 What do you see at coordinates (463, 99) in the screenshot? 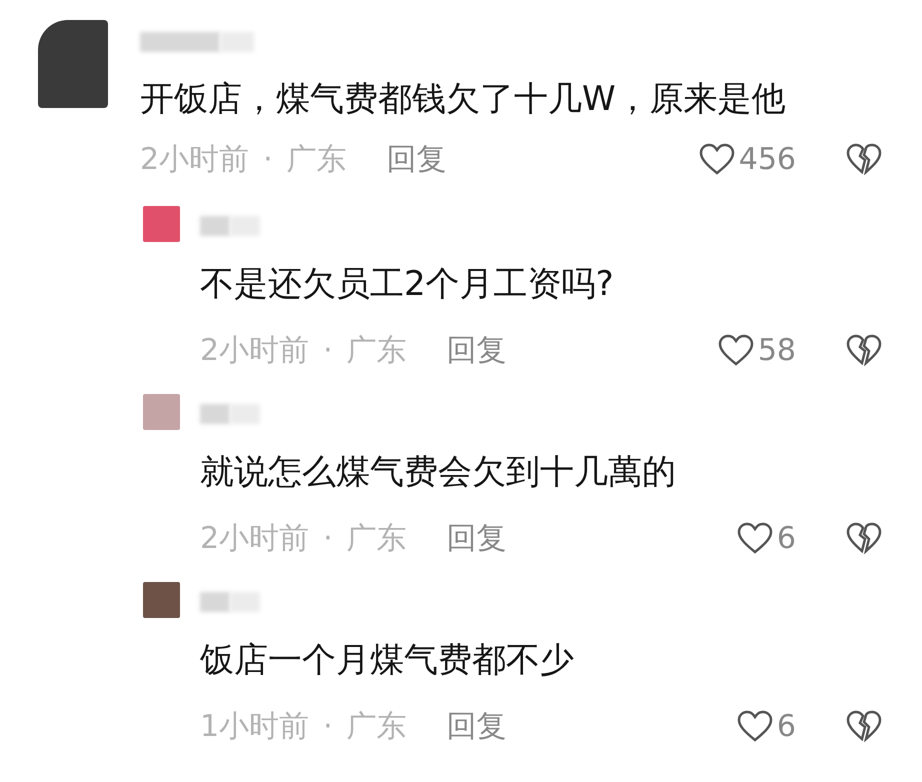
I see `comment-text: 开饭店，煤气费都钱欠了十几W，原来是他` at bounding box center [463, 99].